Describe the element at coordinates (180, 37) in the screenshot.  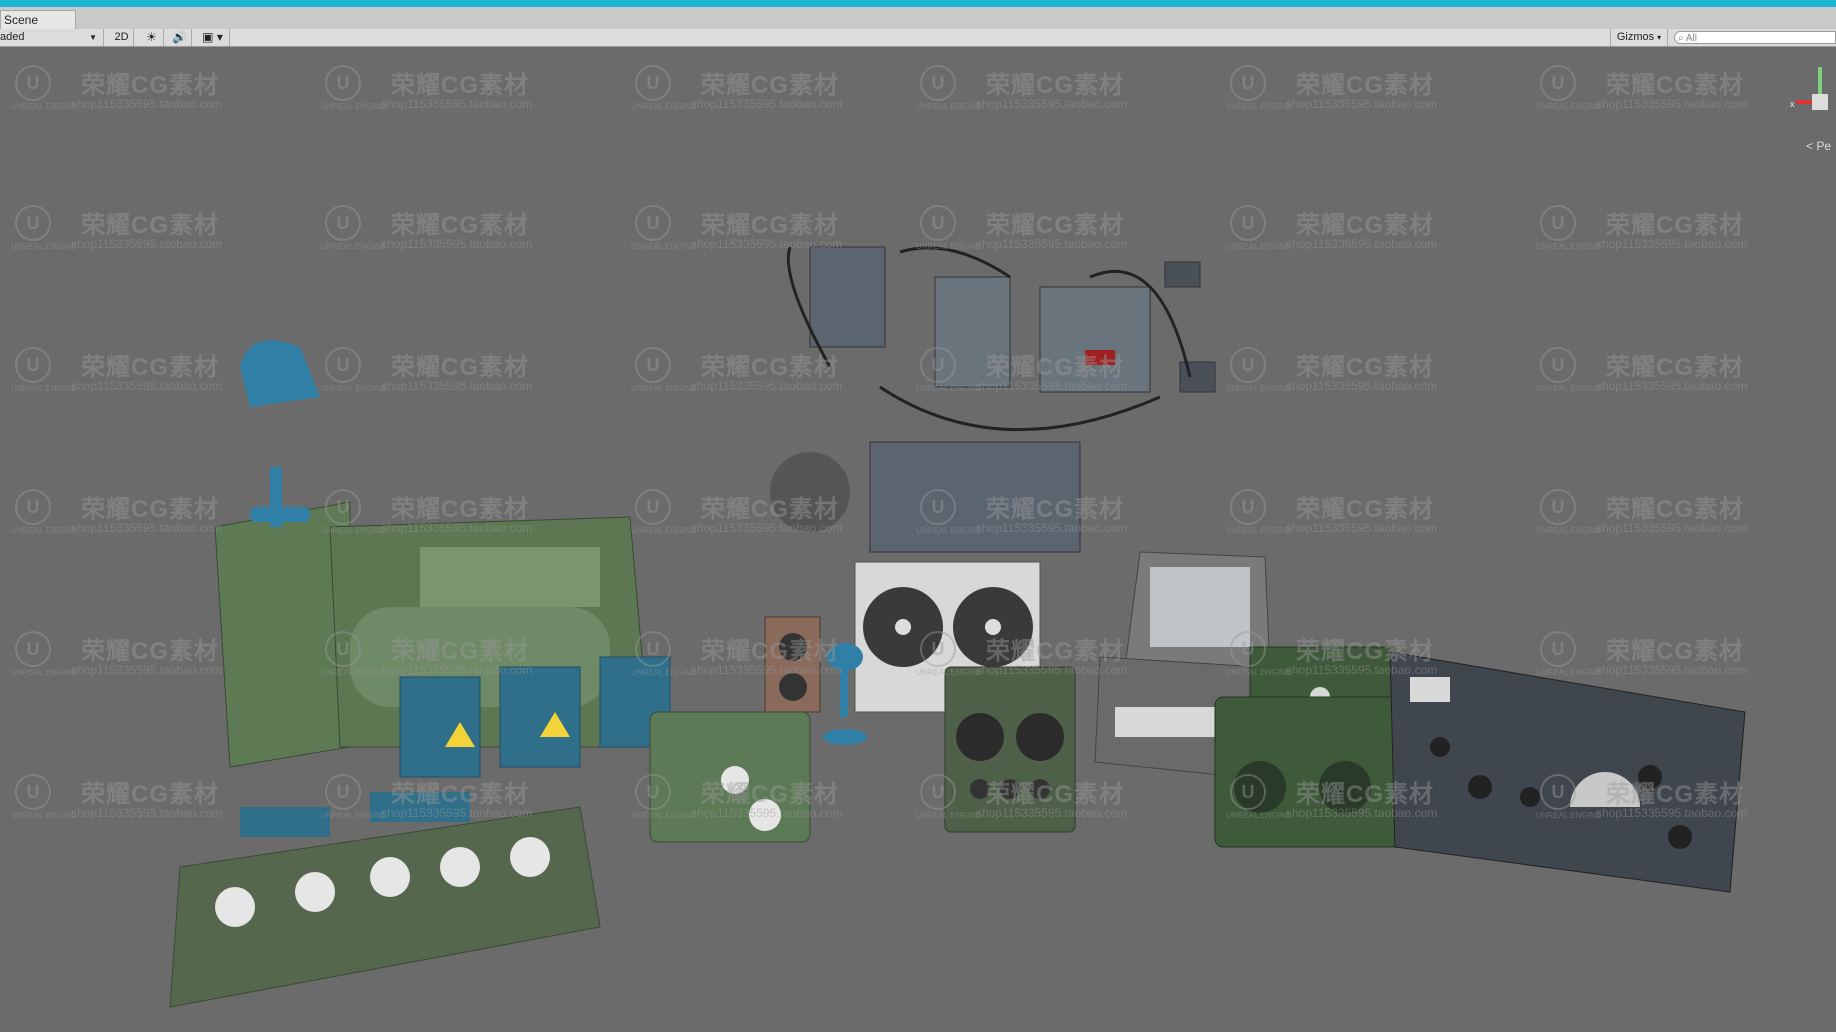
I see `audio-toggle-icon: 🔊` at that location.